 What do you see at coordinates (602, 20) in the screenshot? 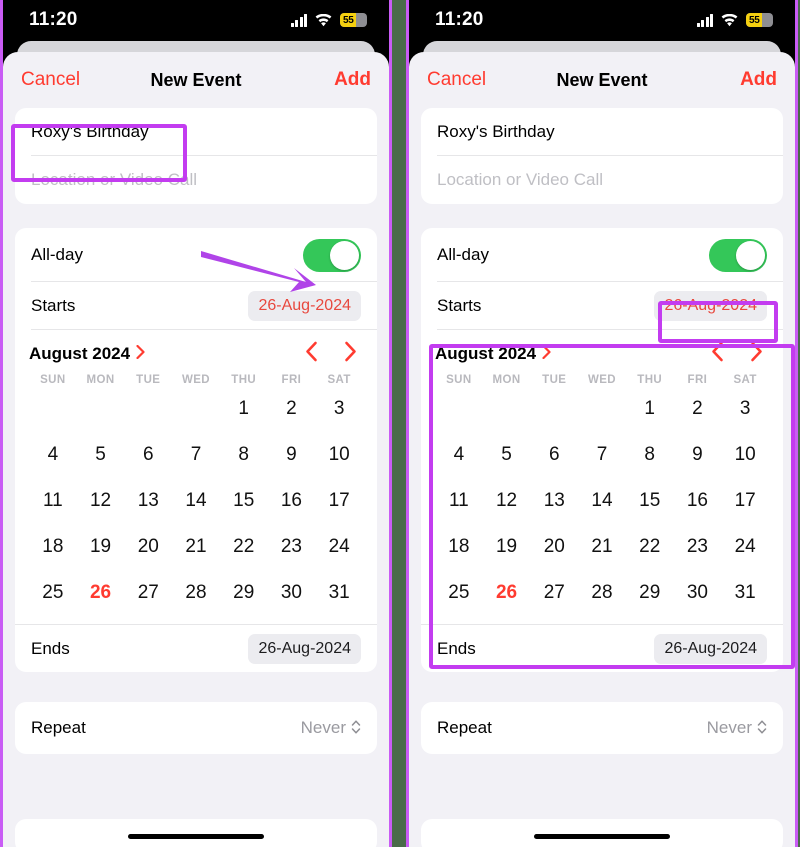
I see `status-bar-right: 11:20 55` at bounding box center [602, 20].